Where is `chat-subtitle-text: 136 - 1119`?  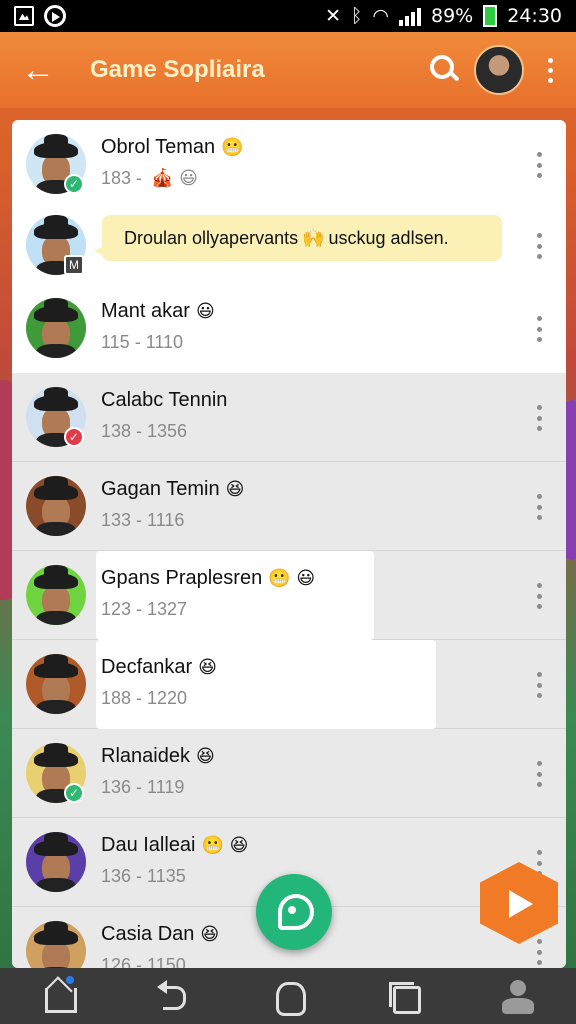 chat-subtitle-text: 136 - 1119 is located at coordinates (143, 787).